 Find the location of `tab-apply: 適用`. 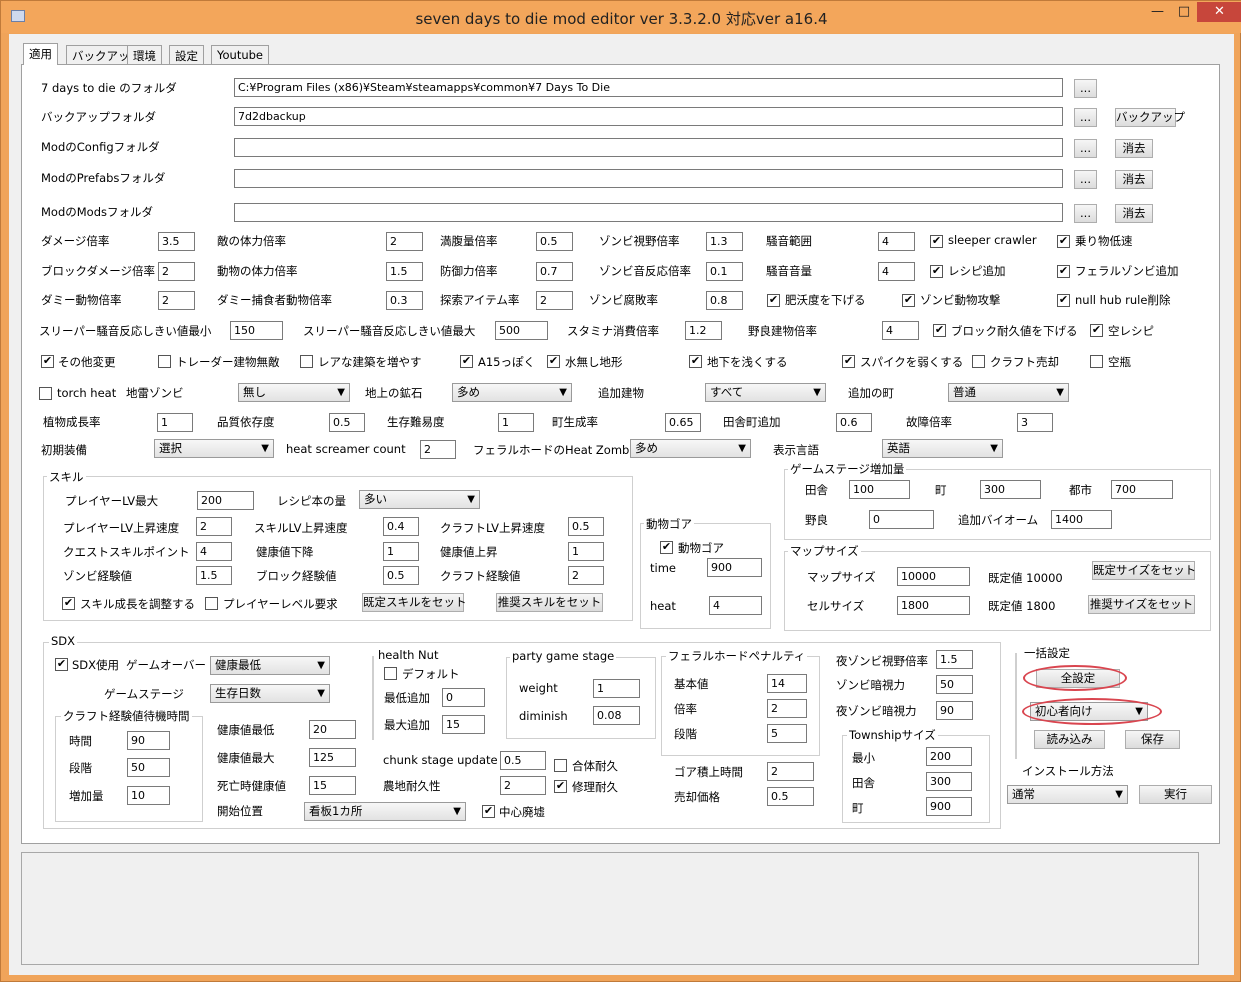

tab-apply: 適用 is located at coordinates (40, 54).